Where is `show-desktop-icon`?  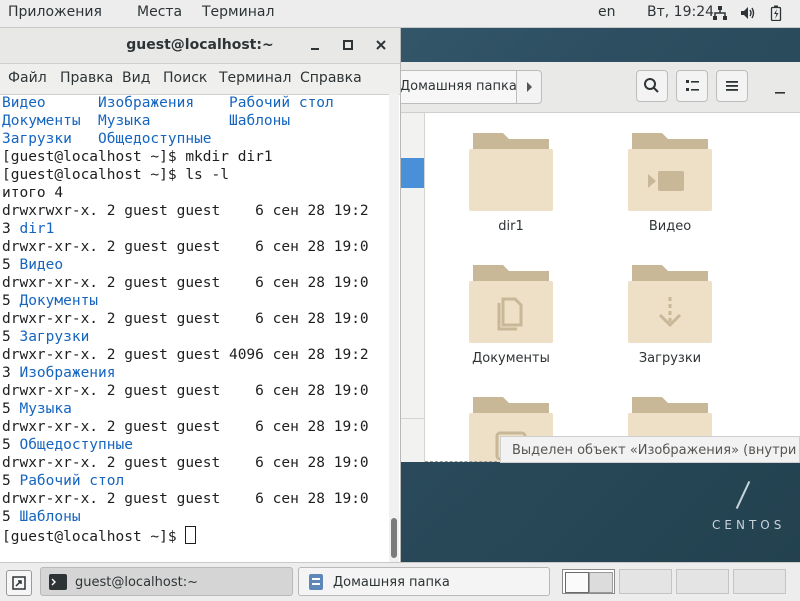 show-desktop-icon is located at coordinates (19, 583).